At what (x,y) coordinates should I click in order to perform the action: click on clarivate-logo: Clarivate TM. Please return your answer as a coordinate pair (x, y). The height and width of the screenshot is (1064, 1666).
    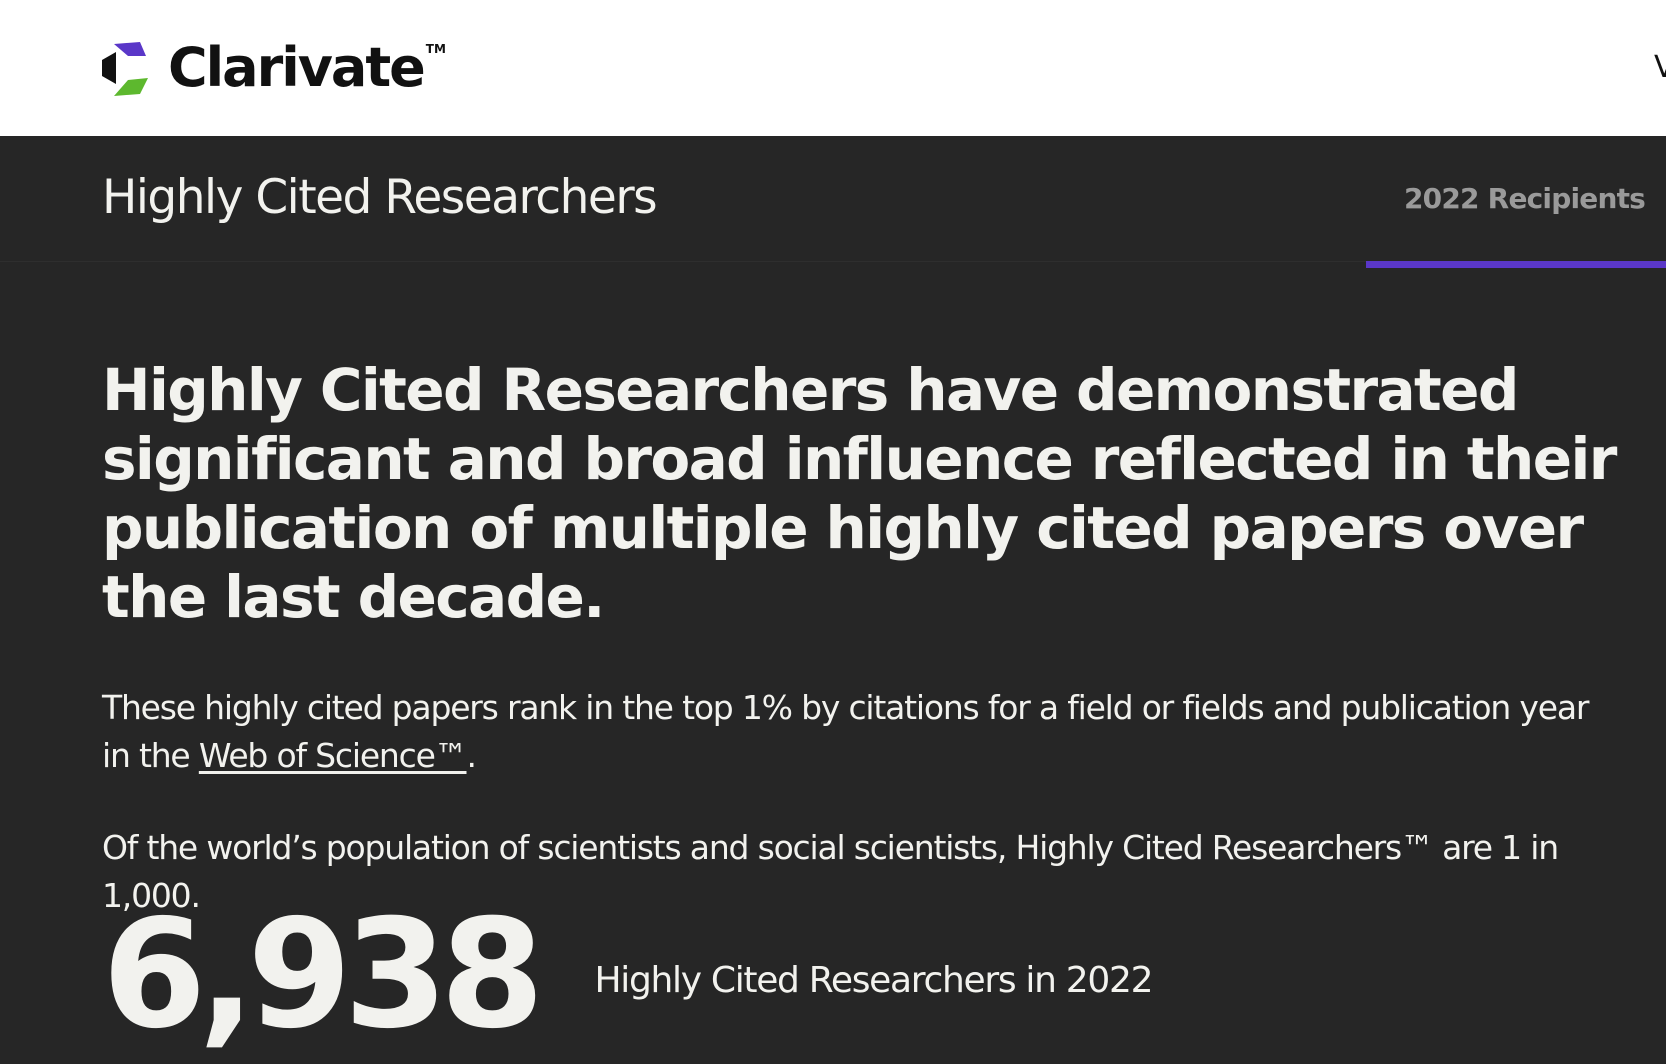
    Looking at the image, I should click on (273, 68).